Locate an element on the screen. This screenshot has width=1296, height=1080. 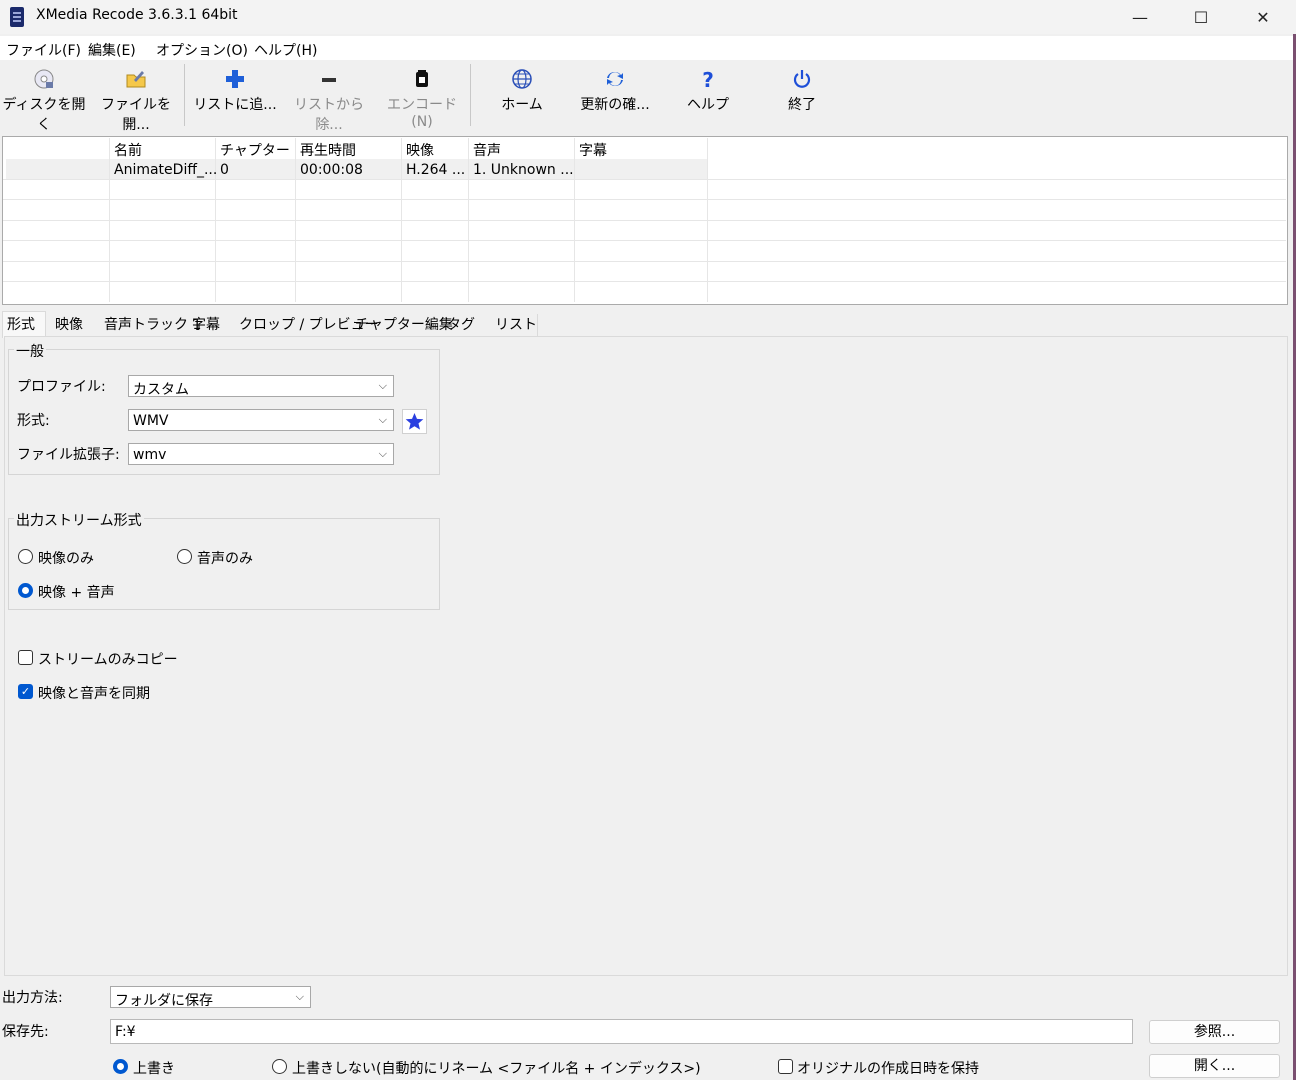
column-header-video: 映像 is located at coordinates (420, 150).